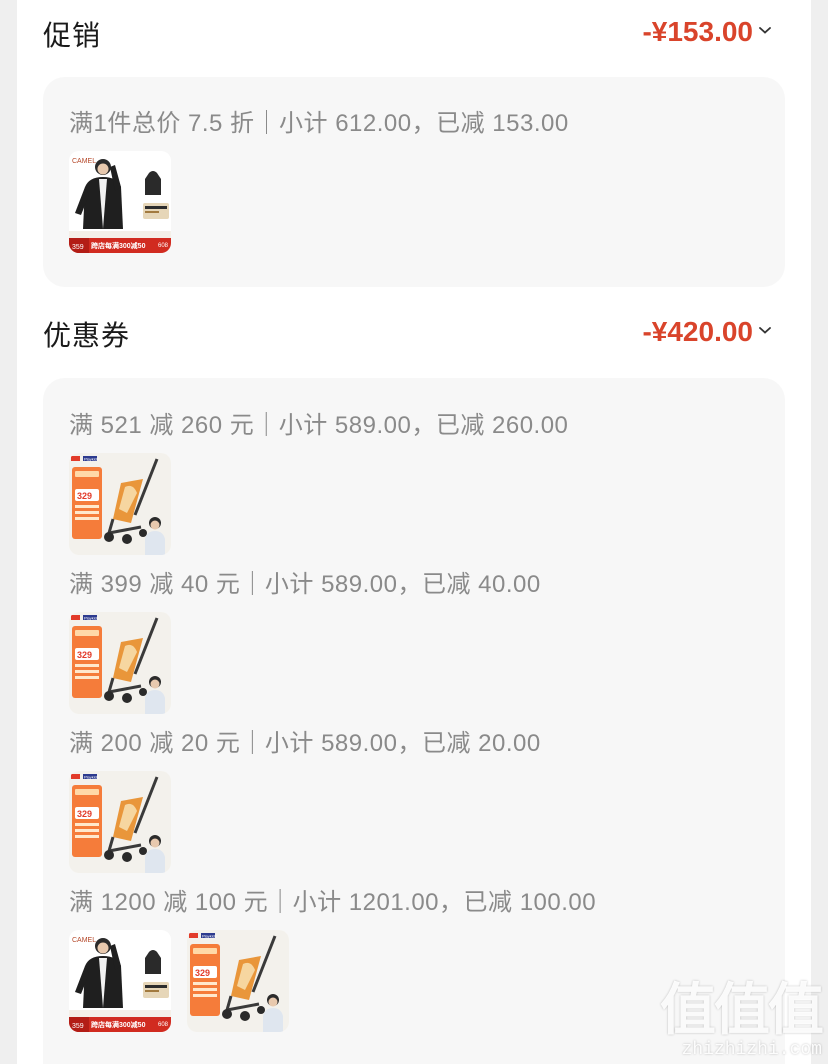 This screenshot has width=828, height=1064. I want to click on promotion-amount: -¥153.00, so click(697, 31).